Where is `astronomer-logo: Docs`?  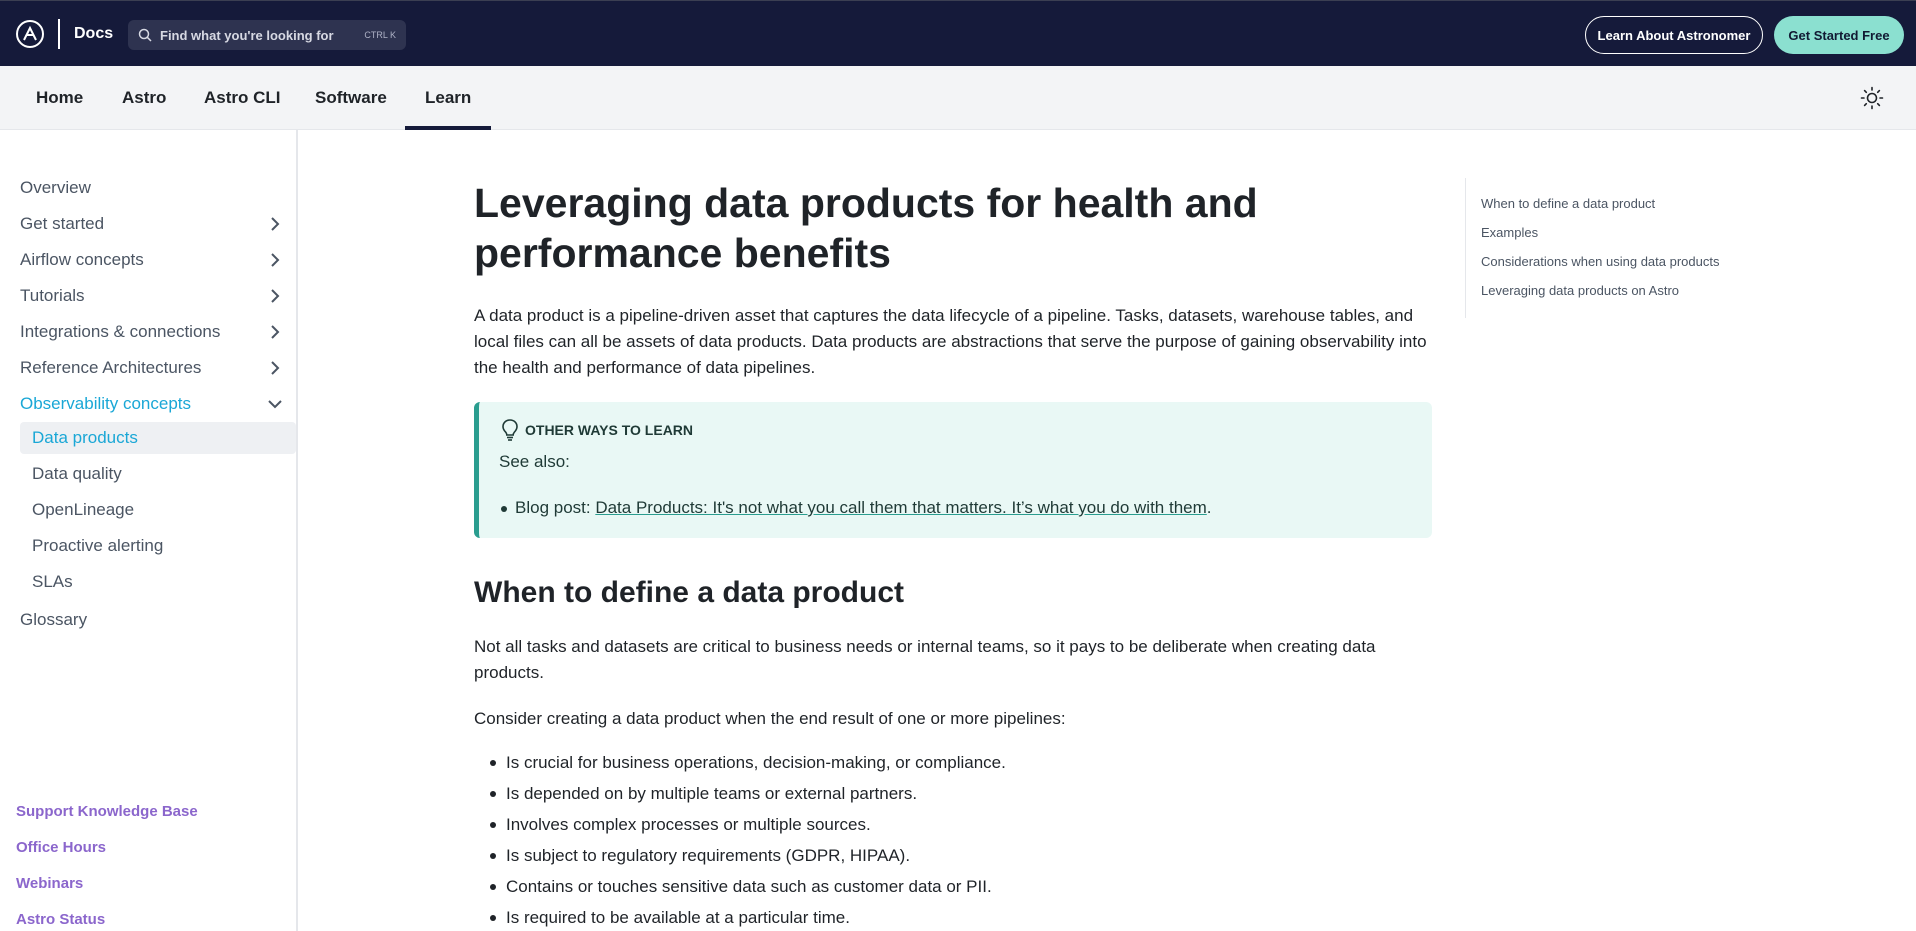
astronomer-logo: Docs is located at coordinates (64, 34).